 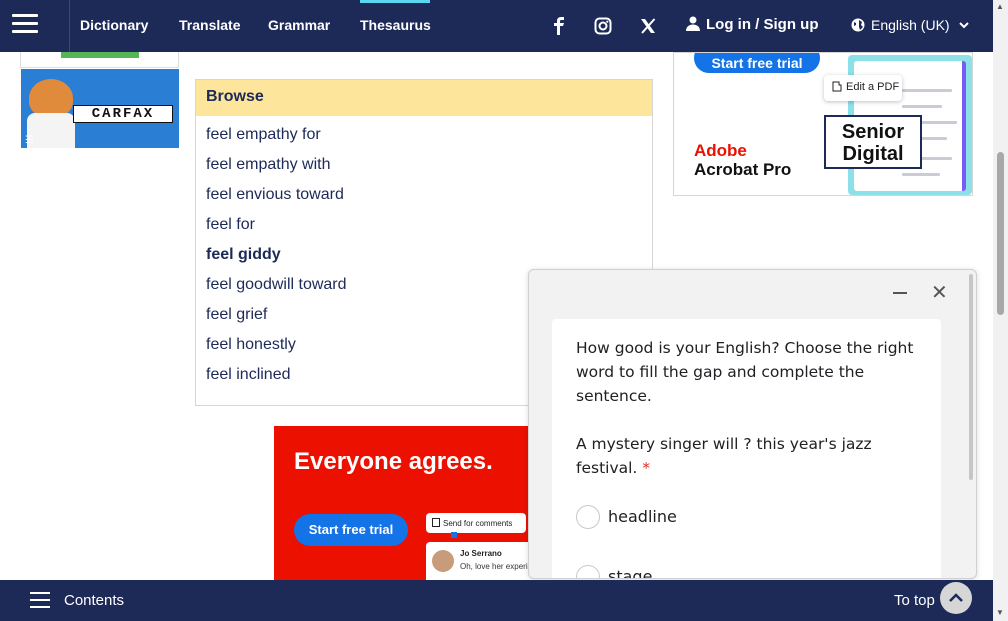 I want to click on edit-document-icon, so click(x=837, y=86).